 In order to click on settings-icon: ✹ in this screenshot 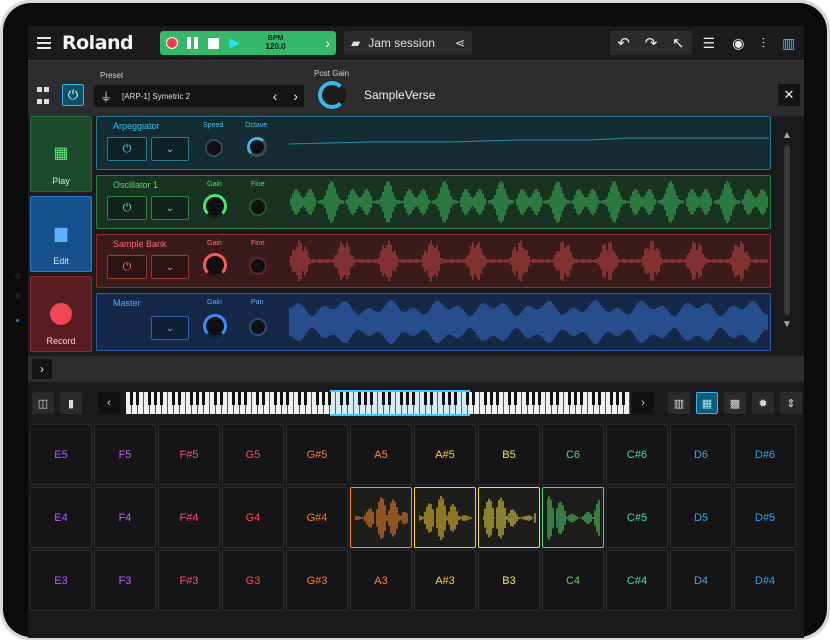, I will do `click(763, 403)`.